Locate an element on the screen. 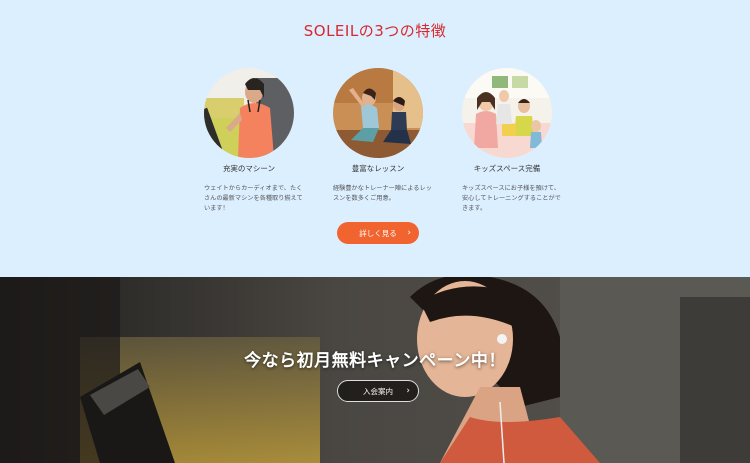  features-title: SOLEILの3つの特徴 is located at coordinates (375, 31).